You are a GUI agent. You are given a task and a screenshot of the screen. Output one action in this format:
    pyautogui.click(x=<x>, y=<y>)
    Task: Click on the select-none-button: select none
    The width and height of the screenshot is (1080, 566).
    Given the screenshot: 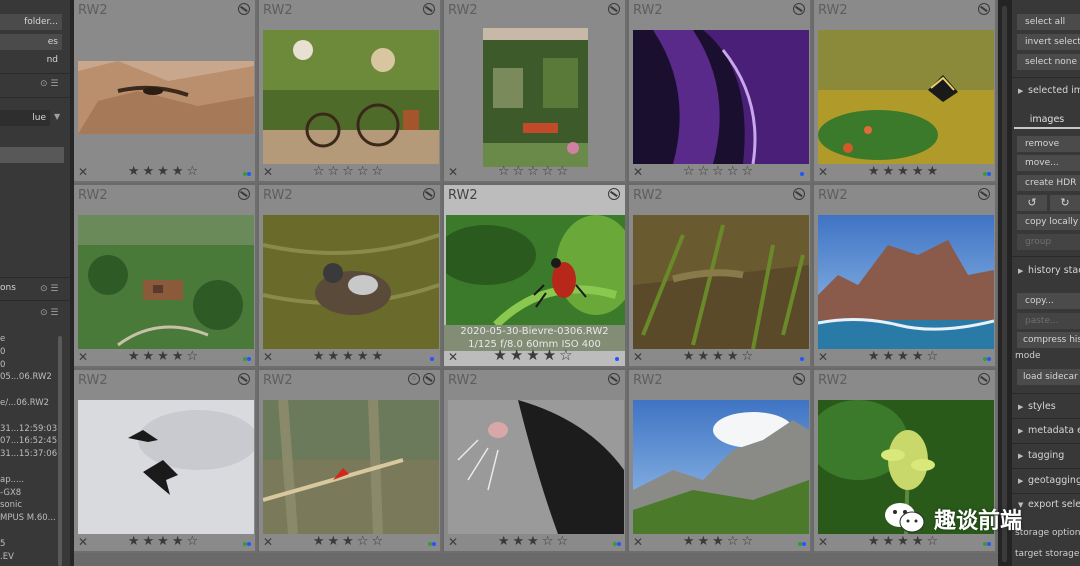 What is the action you would take?
    pyautogui.click(x=1048, y=62)
    